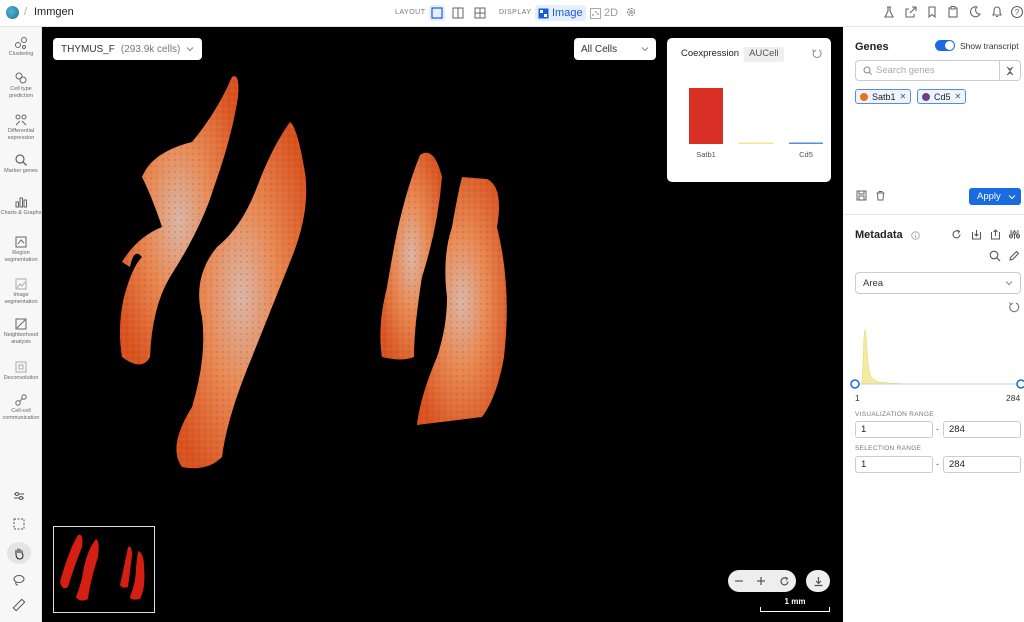  What do you see at coordinates (933, 214) in the screenshot?
I see `panel-divider` at bounding box center [933, 214].